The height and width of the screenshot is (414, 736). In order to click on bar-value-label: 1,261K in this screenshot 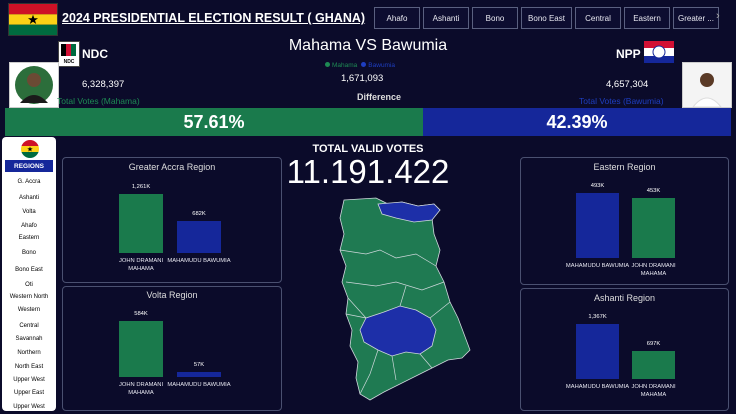, I will do `click(141, 187)`.